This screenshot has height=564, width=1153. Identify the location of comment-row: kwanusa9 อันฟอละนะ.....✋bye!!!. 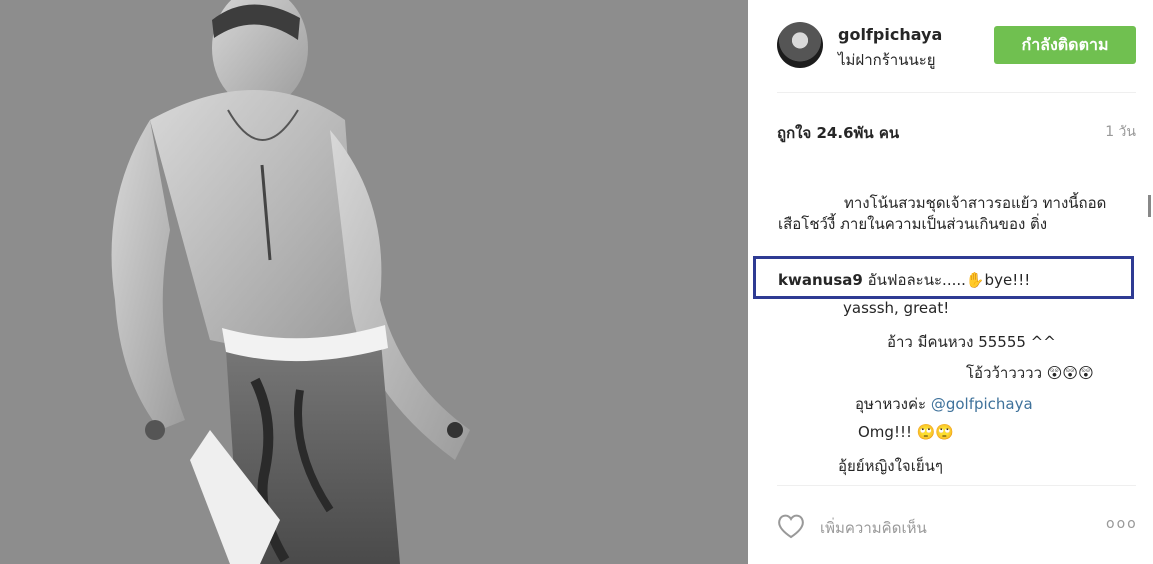
(904, 280).